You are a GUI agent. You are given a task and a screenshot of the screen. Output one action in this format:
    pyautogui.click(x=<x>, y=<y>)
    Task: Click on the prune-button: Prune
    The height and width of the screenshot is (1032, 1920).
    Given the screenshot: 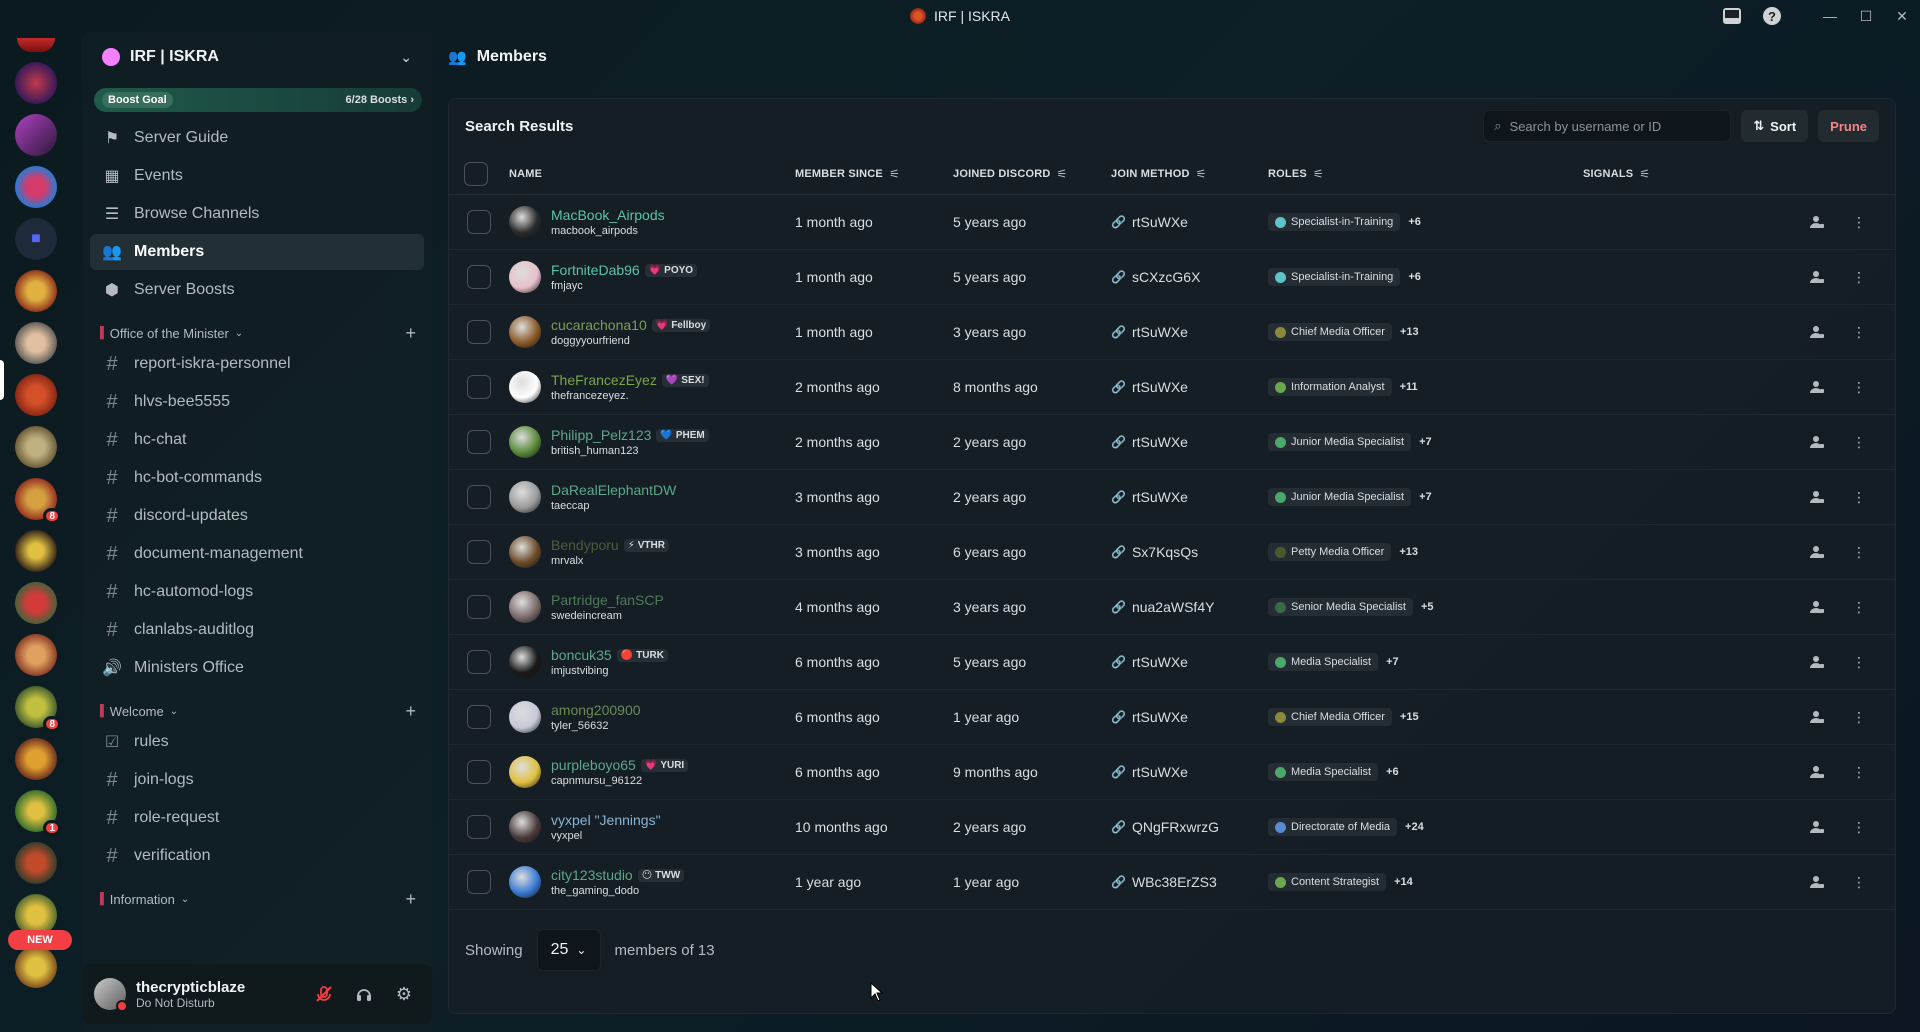 What is the action you would take?
    pyautogui.click(x=1848, y=126)
    